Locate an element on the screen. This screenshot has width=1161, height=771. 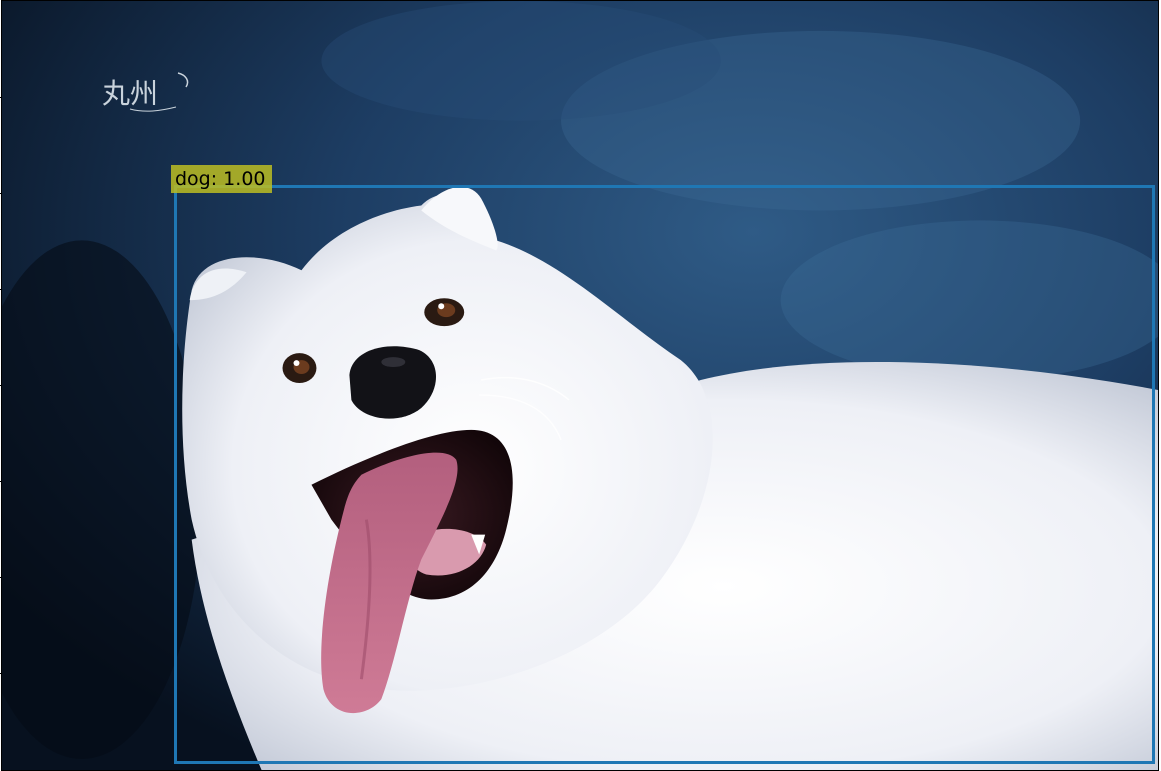
watermark-text: 丸州 is located at coordinates (130, 93).